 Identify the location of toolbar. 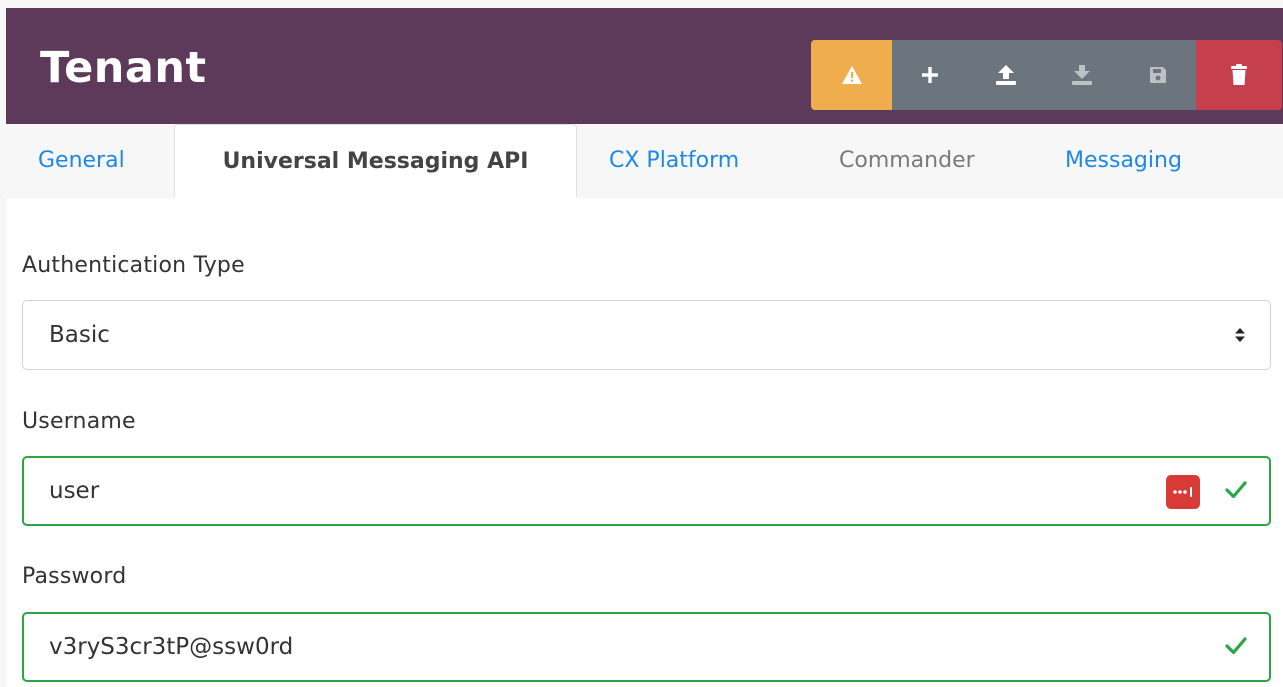
(1046, 75).